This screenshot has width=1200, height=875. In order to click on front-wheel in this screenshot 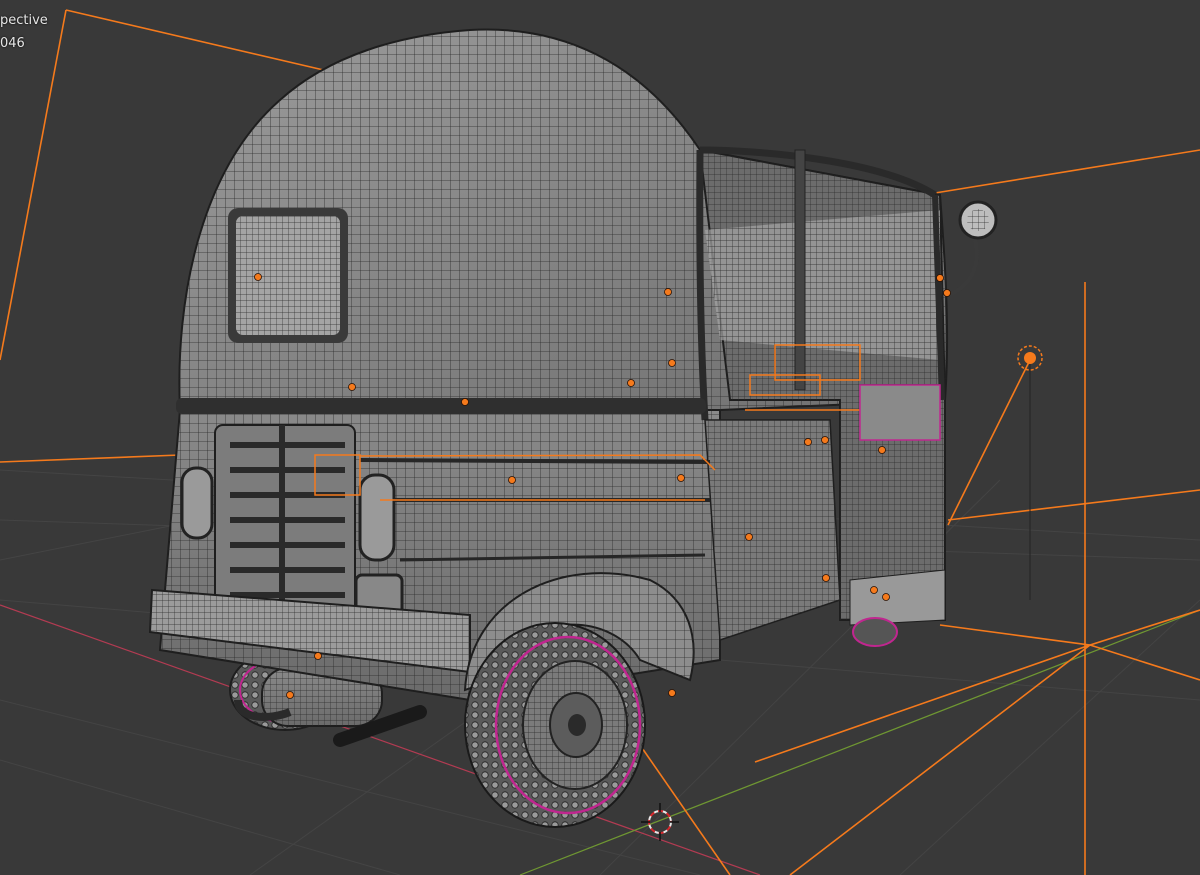, I will do `click(875, 632)`.